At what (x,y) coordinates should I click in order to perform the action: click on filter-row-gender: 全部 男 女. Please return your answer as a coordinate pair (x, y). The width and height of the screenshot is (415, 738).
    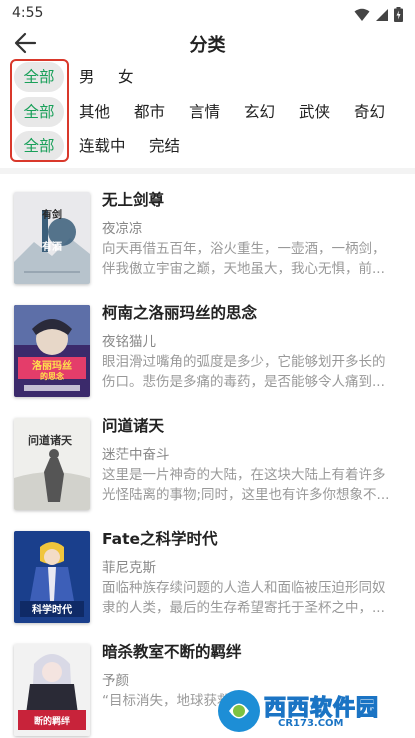
    Looking at the image, I should click on (207, 77).